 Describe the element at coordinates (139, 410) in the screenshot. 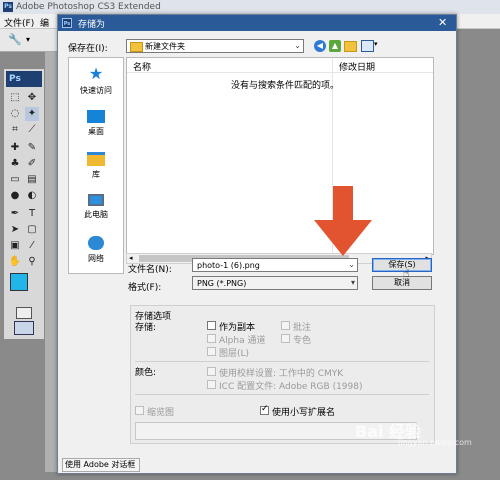

I see `thumbnail-checkbox` at that location.